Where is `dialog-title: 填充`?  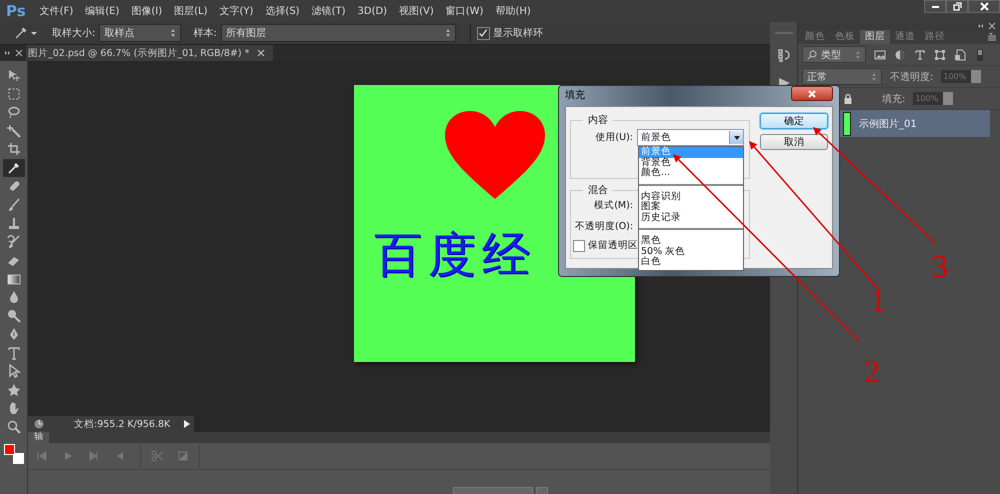
dialog-title: 填充 is located at coordinates (575, 95).